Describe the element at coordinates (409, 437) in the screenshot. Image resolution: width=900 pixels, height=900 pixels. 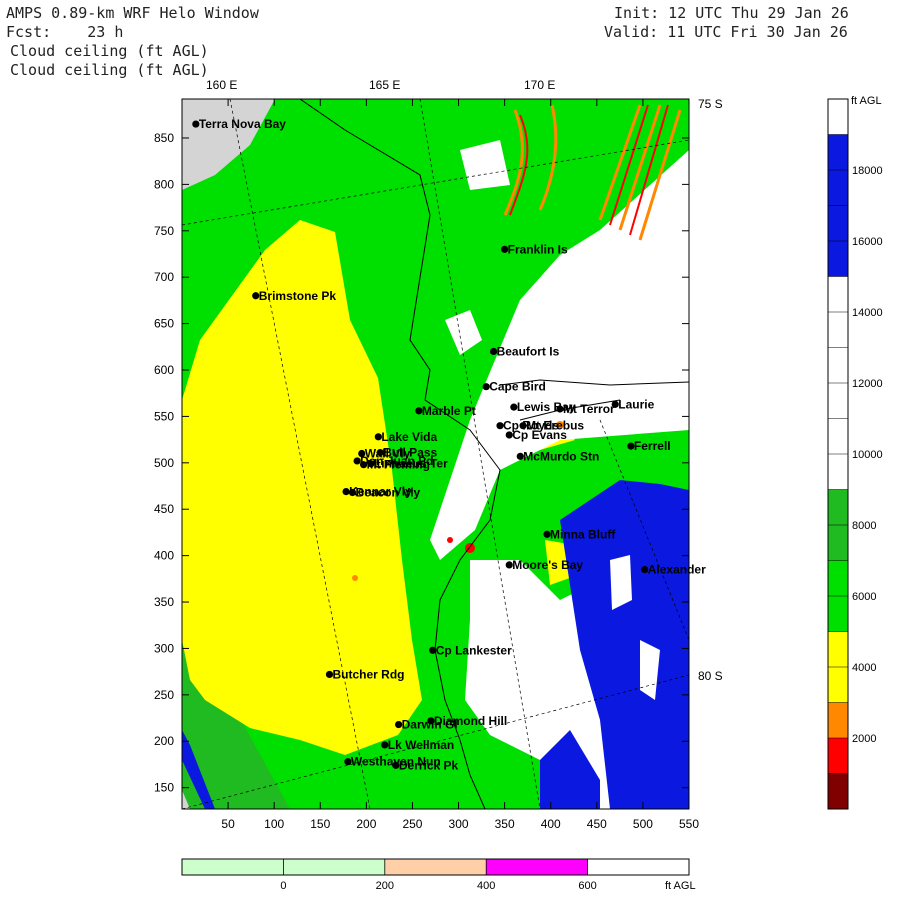
I see `station-label: Lake Vida` at that location.